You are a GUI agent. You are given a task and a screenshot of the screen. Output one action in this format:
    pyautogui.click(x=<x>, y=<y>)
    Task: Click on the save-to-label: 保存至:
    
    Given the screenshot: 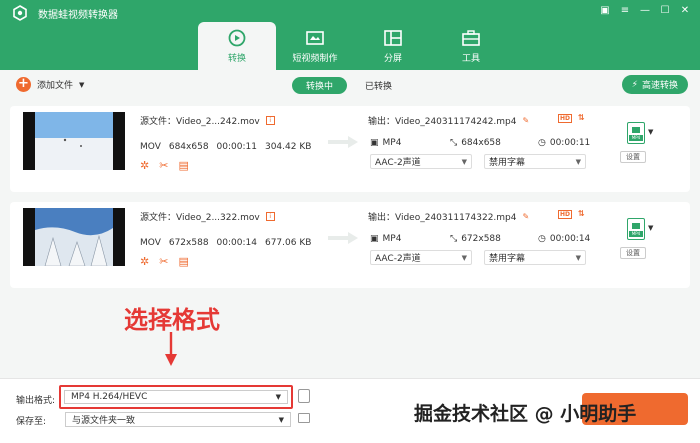 What is the action you would take?
    pyautogui.click(x=31, y=422)
    